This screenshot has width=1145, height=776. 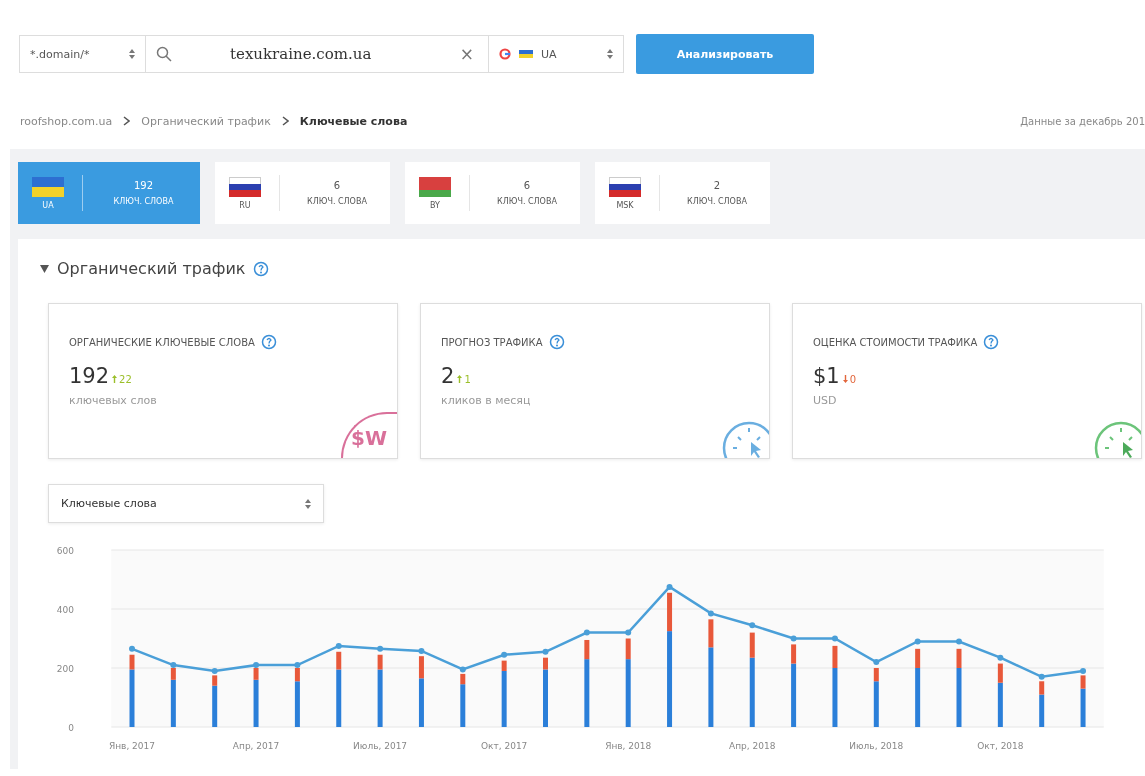 I want to click on data-date-note: Данные за декабрь 201, so click(x=1082, y=121).